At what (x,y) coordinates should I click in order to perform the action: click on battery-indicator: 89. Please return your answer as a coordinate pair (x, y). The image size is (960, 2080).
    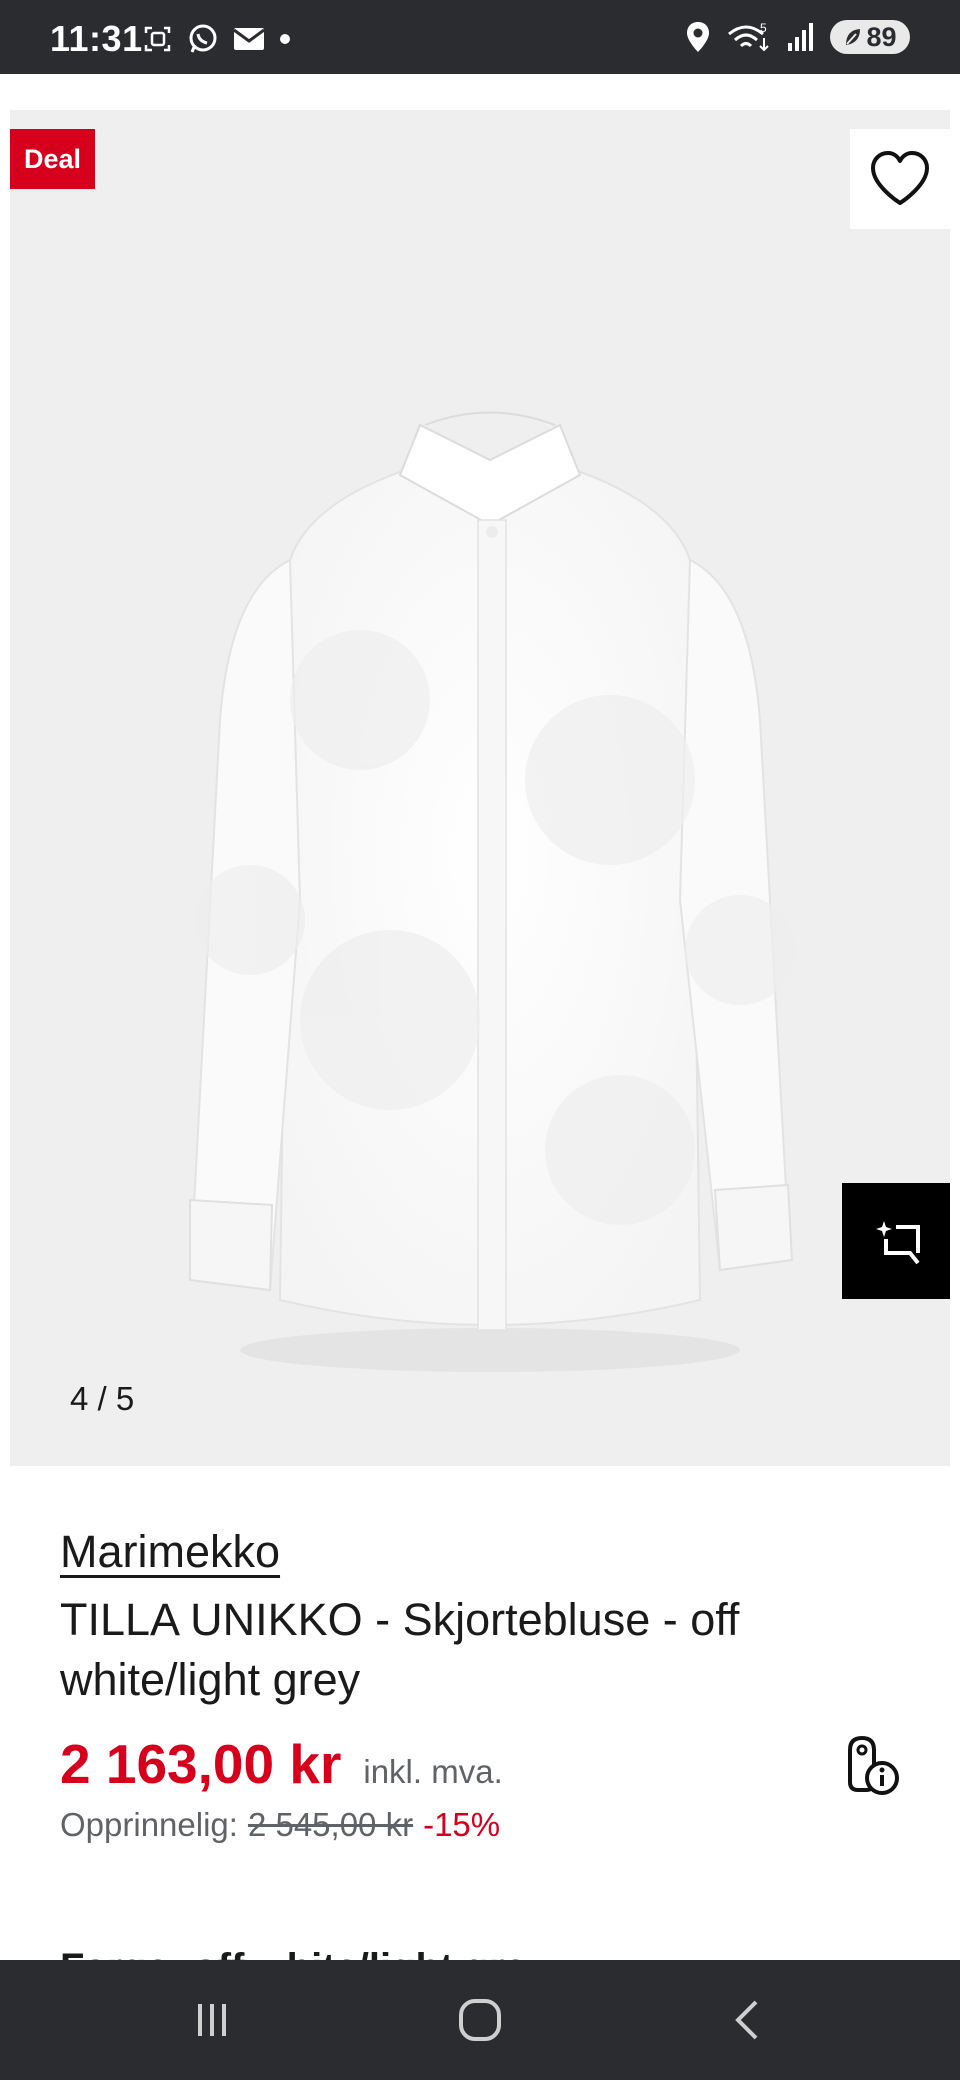
    Looking at the image, I should click on (870, 37).